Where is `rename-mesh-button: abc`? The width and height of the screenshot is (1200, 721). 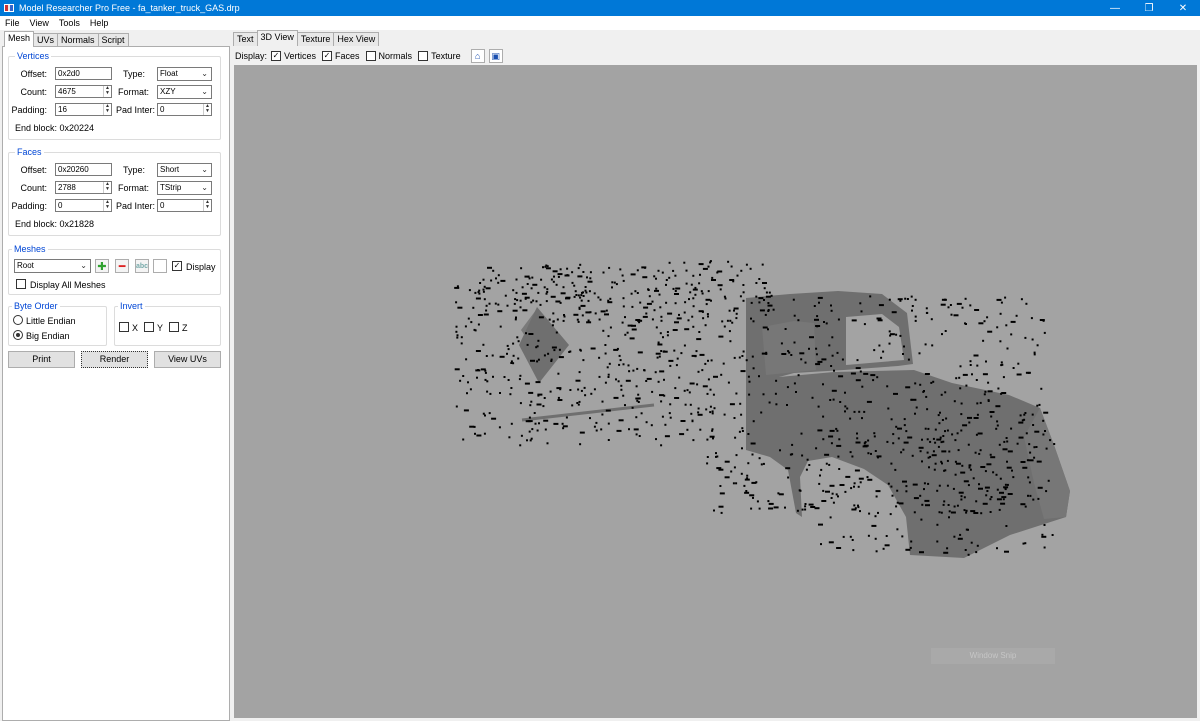 rename-mesh-button: abc is located at coordinates (142, 266).